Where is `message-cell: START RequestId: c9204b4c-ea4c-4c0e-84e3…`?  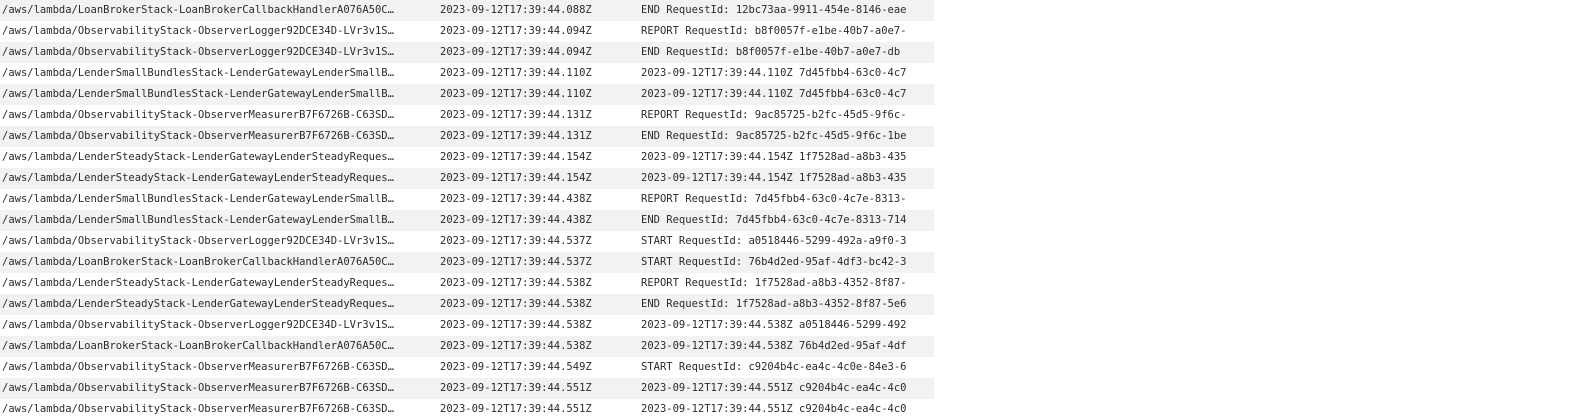 message-cell: START RequestId: c9204b4c-ea4c-4c0e-84e3… is located at coordinates (774, 367).